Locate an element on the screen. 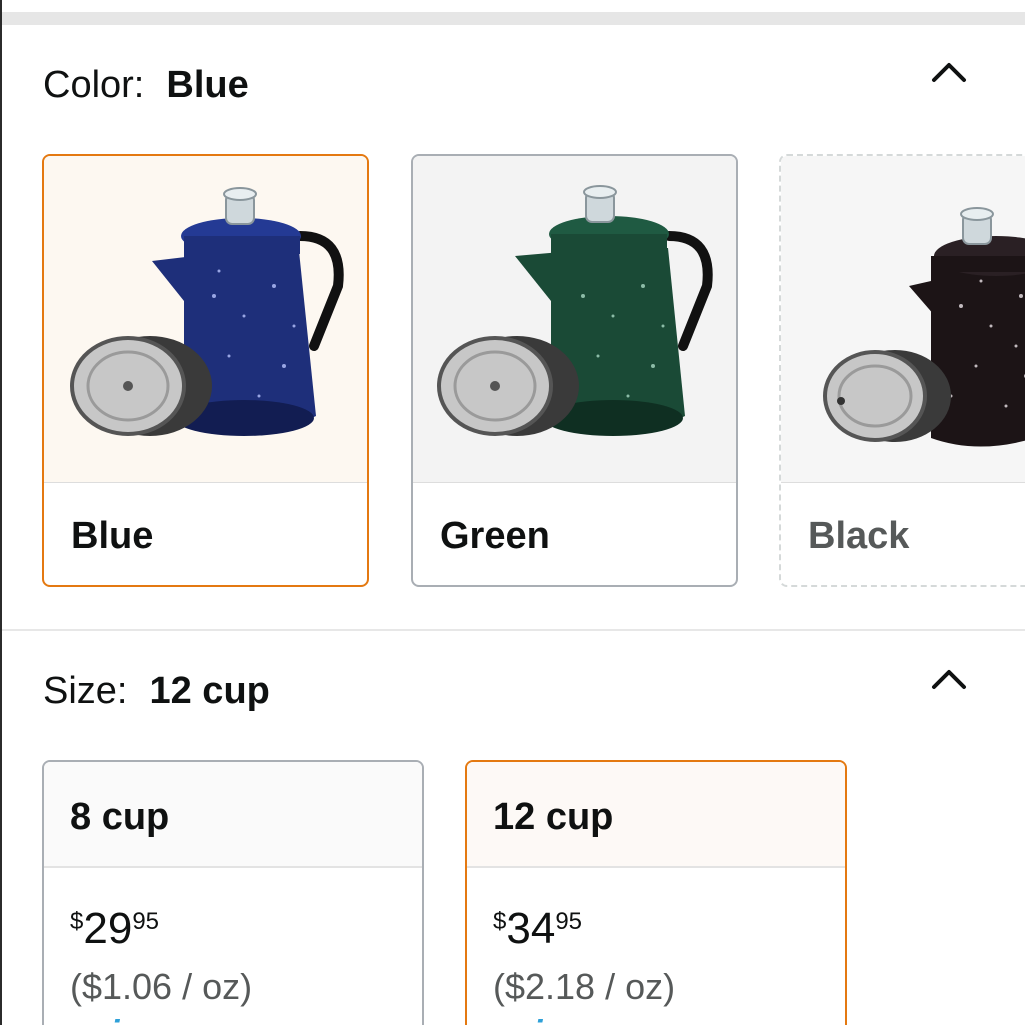  percolator-icon-green is located at coordinates (575, 310).